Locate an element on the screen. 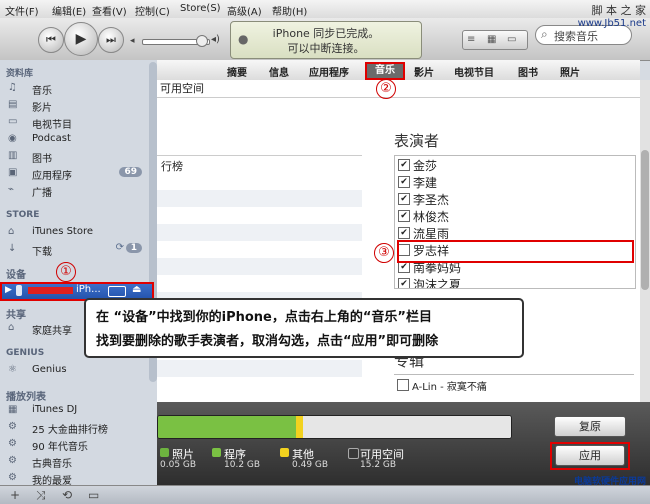 This screenshot has height=504, width=650. sidebar-item-classical: ⚙ 古典音乐 is located at coordinates (76, 461).